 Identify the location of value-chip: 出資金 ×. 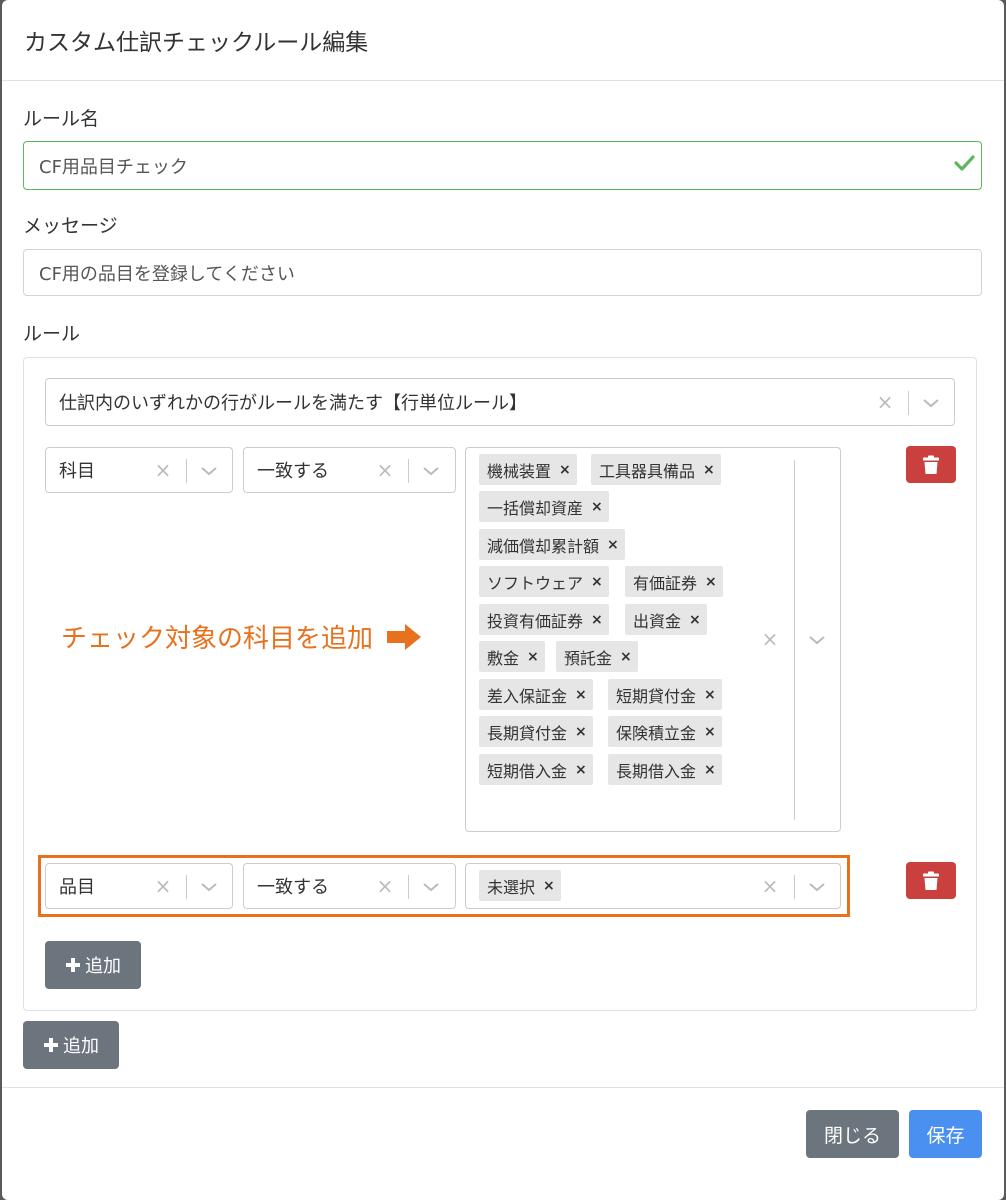
(666, 619).